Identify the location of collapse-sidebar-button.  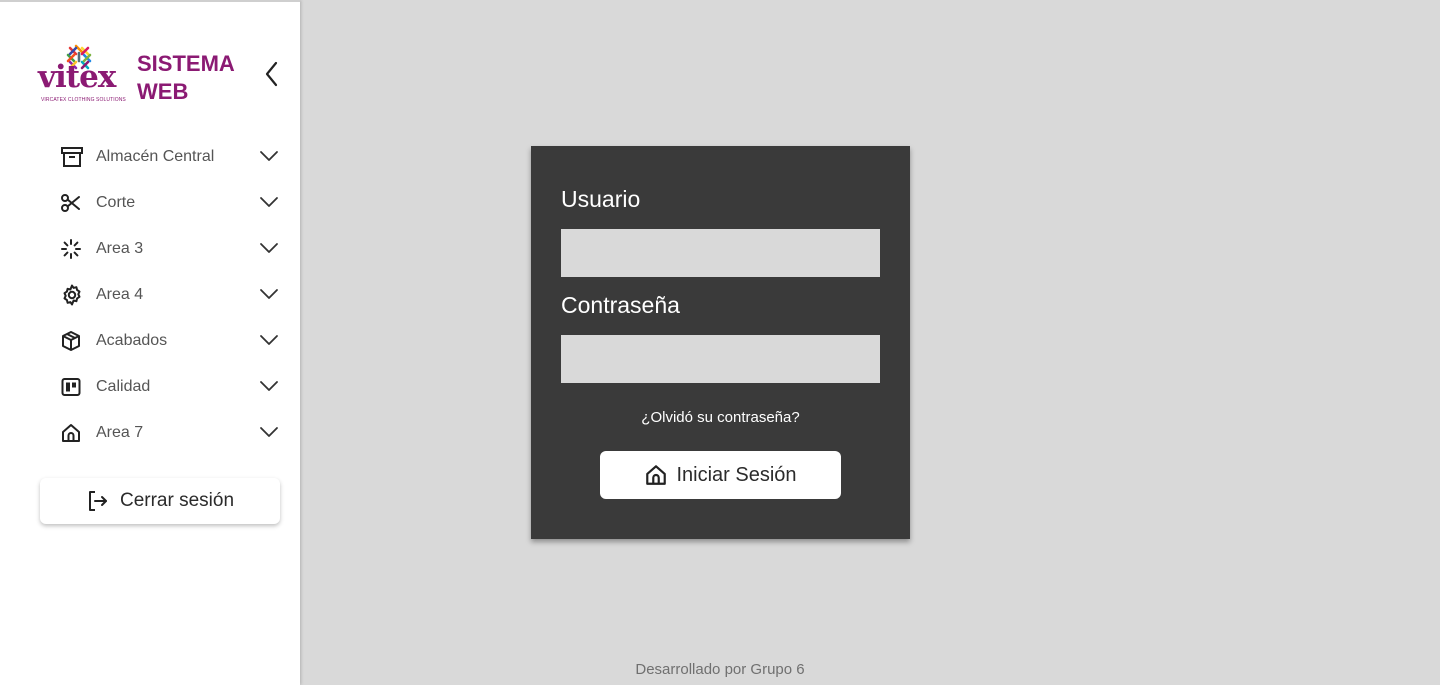
(272, 74).